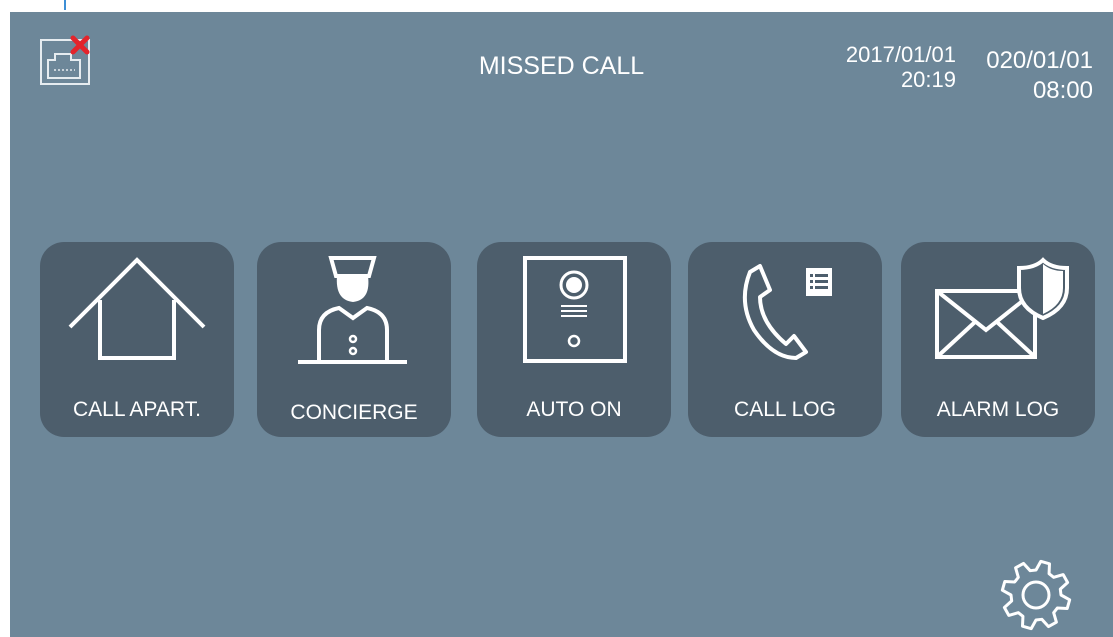  I want to click on datetime-primary: 2017/01/01 20:19, so click(901, 67).